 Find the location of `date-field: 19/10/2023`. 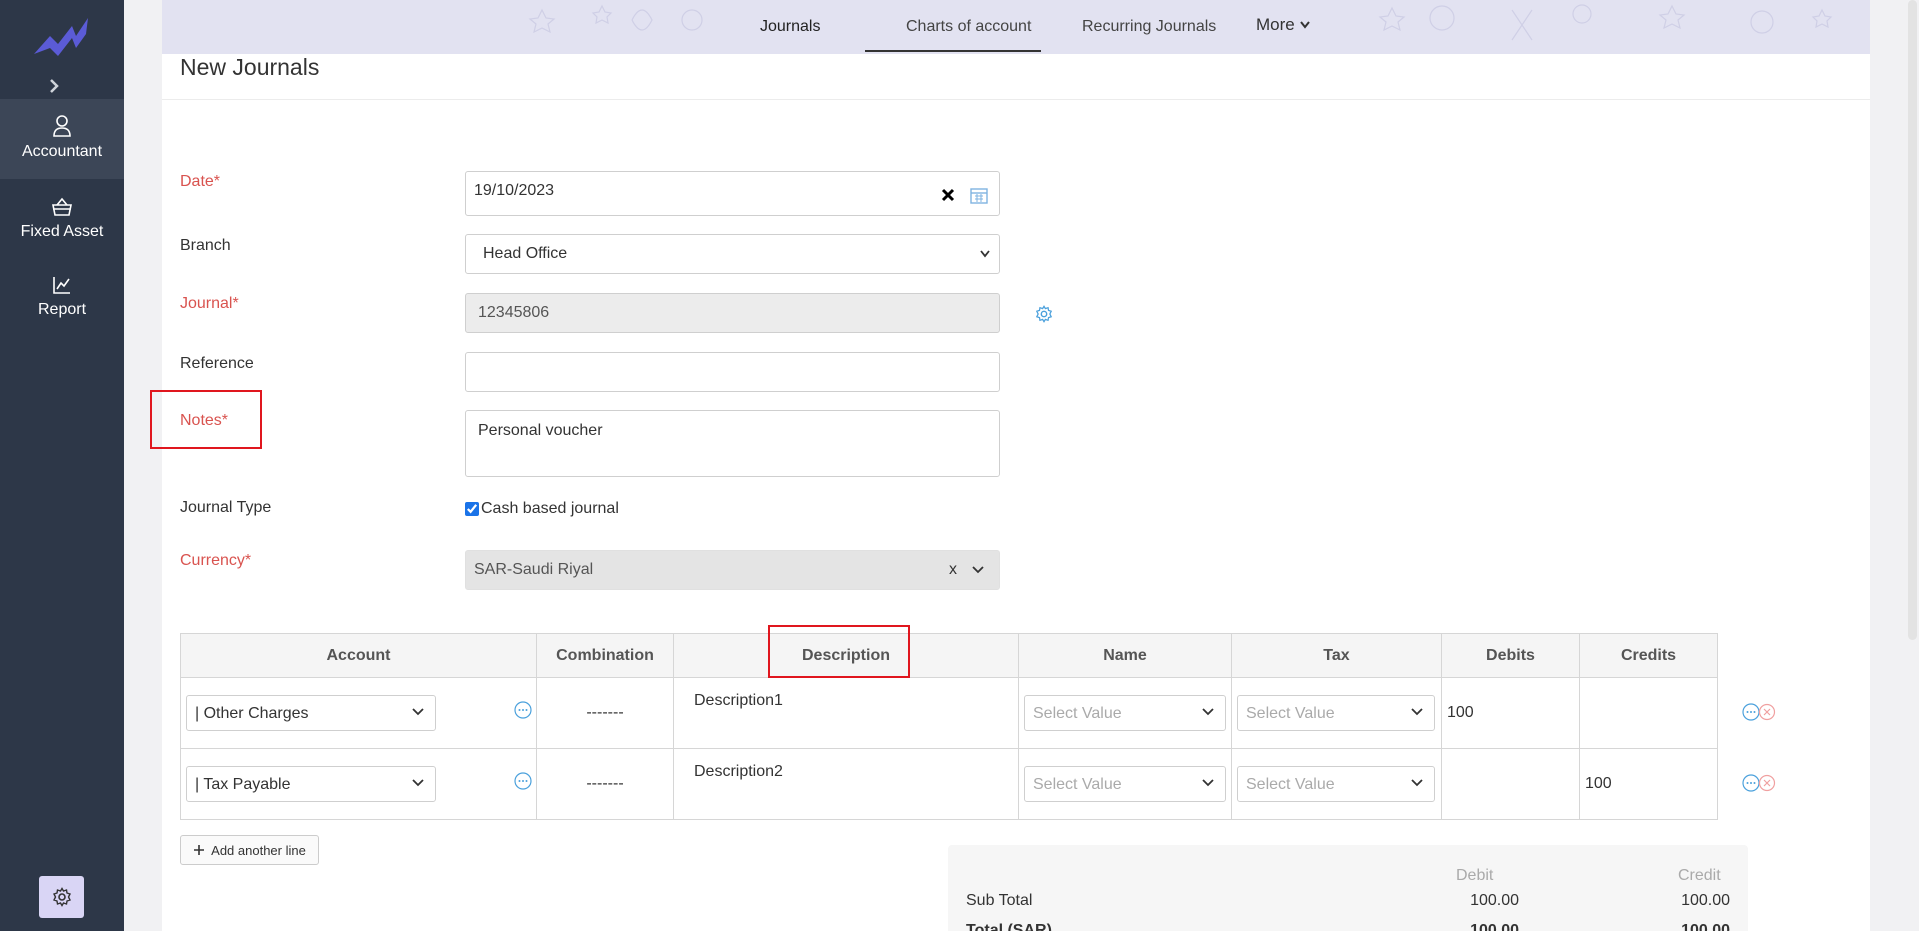

date-field: 19/10/2023 is located at coordinates (732, 193).